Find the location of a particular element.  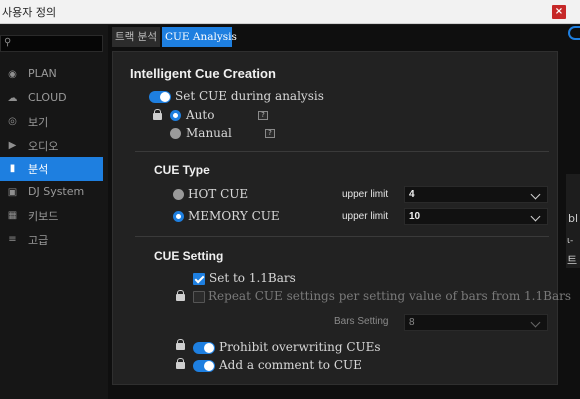

dj-system-icon: ▣ is located at coordinates (12, 192).